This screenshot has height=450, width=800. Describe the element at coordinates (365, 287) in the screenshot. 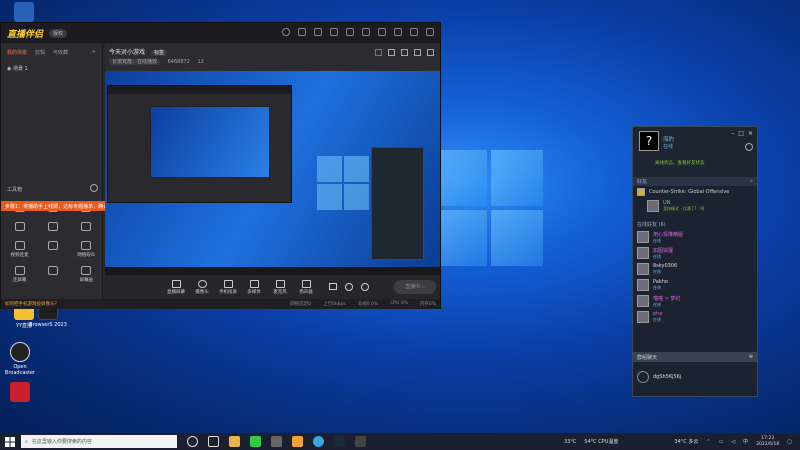

I see `settings-icon` at that location.